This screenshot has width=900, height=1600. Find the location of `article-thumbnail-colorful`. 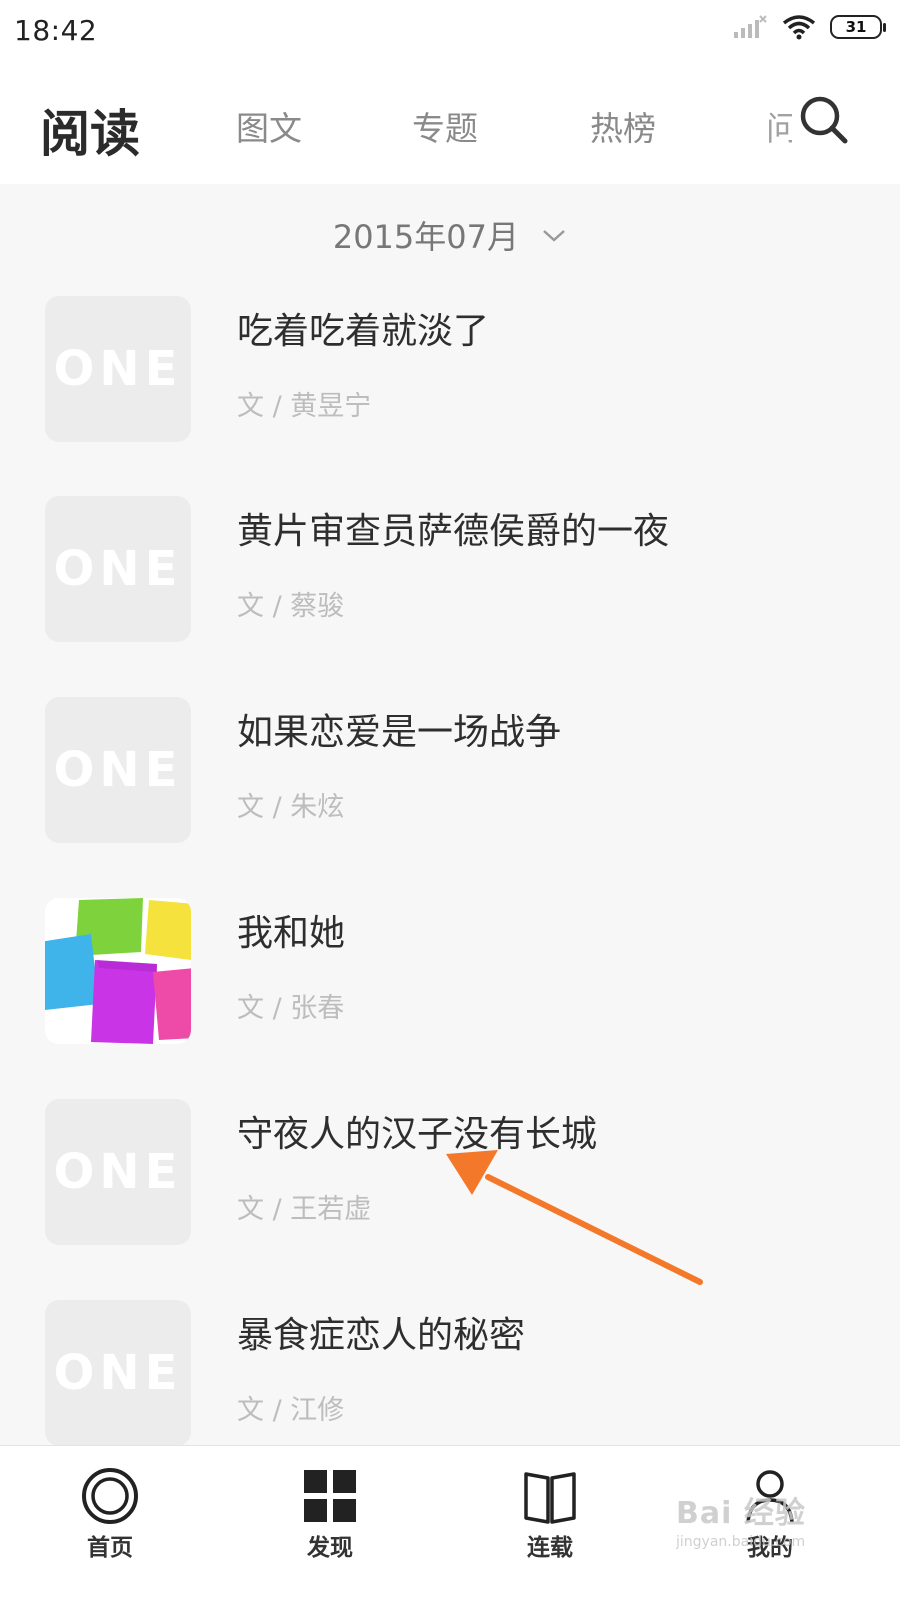

article-thumbnail-colorful is located at coordinates (118, 971).